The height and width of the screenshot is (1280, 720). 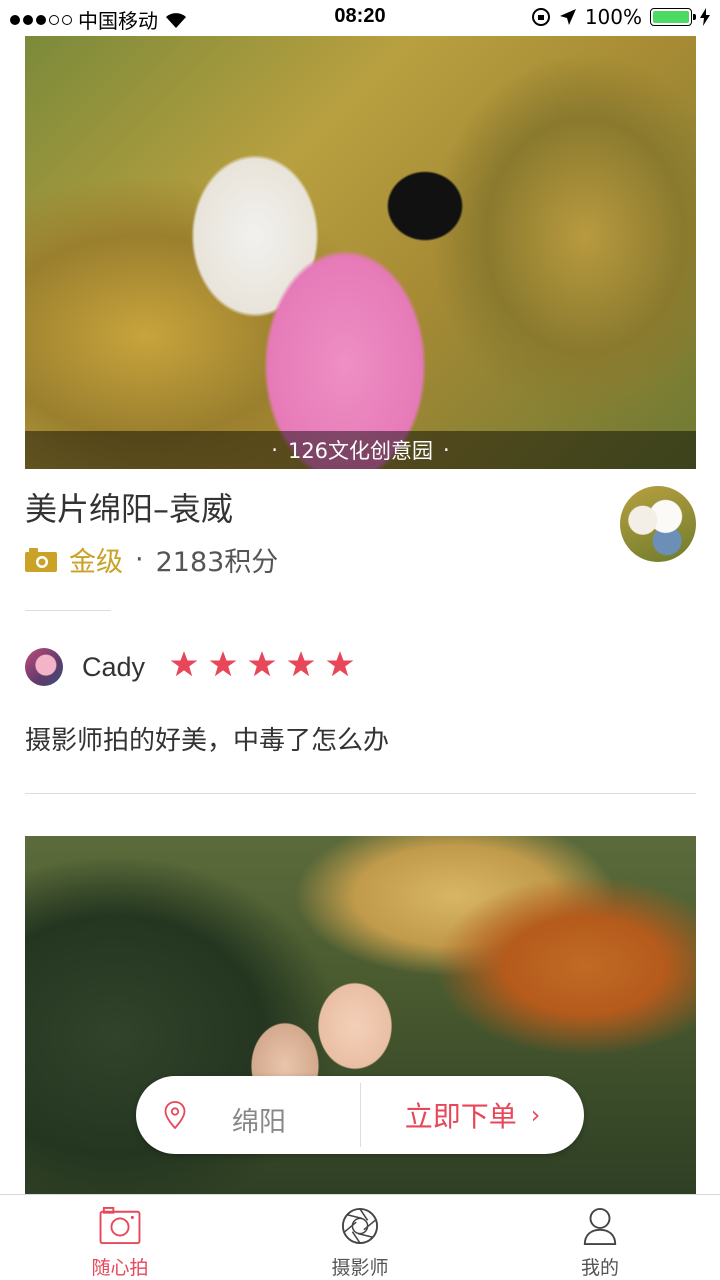 I want to click on chevron-right-icon: ›, so click(x=535, y=1115).